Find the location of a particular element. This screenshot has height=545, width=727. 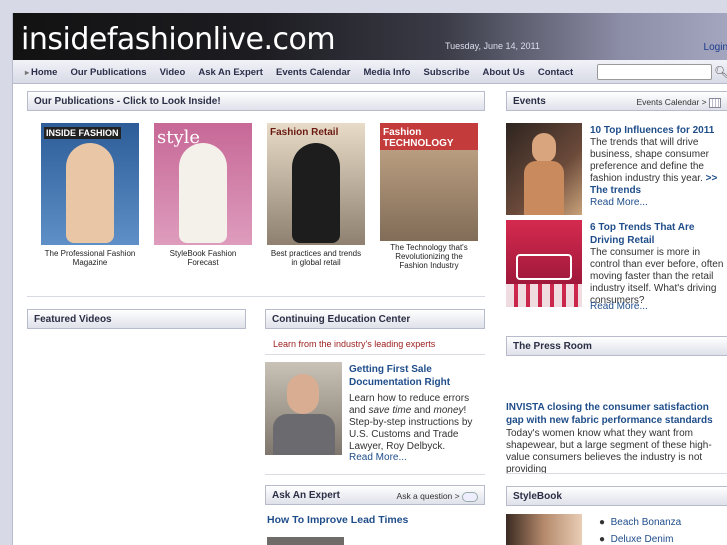

event-photo-body is located at coordinates (544, 188).